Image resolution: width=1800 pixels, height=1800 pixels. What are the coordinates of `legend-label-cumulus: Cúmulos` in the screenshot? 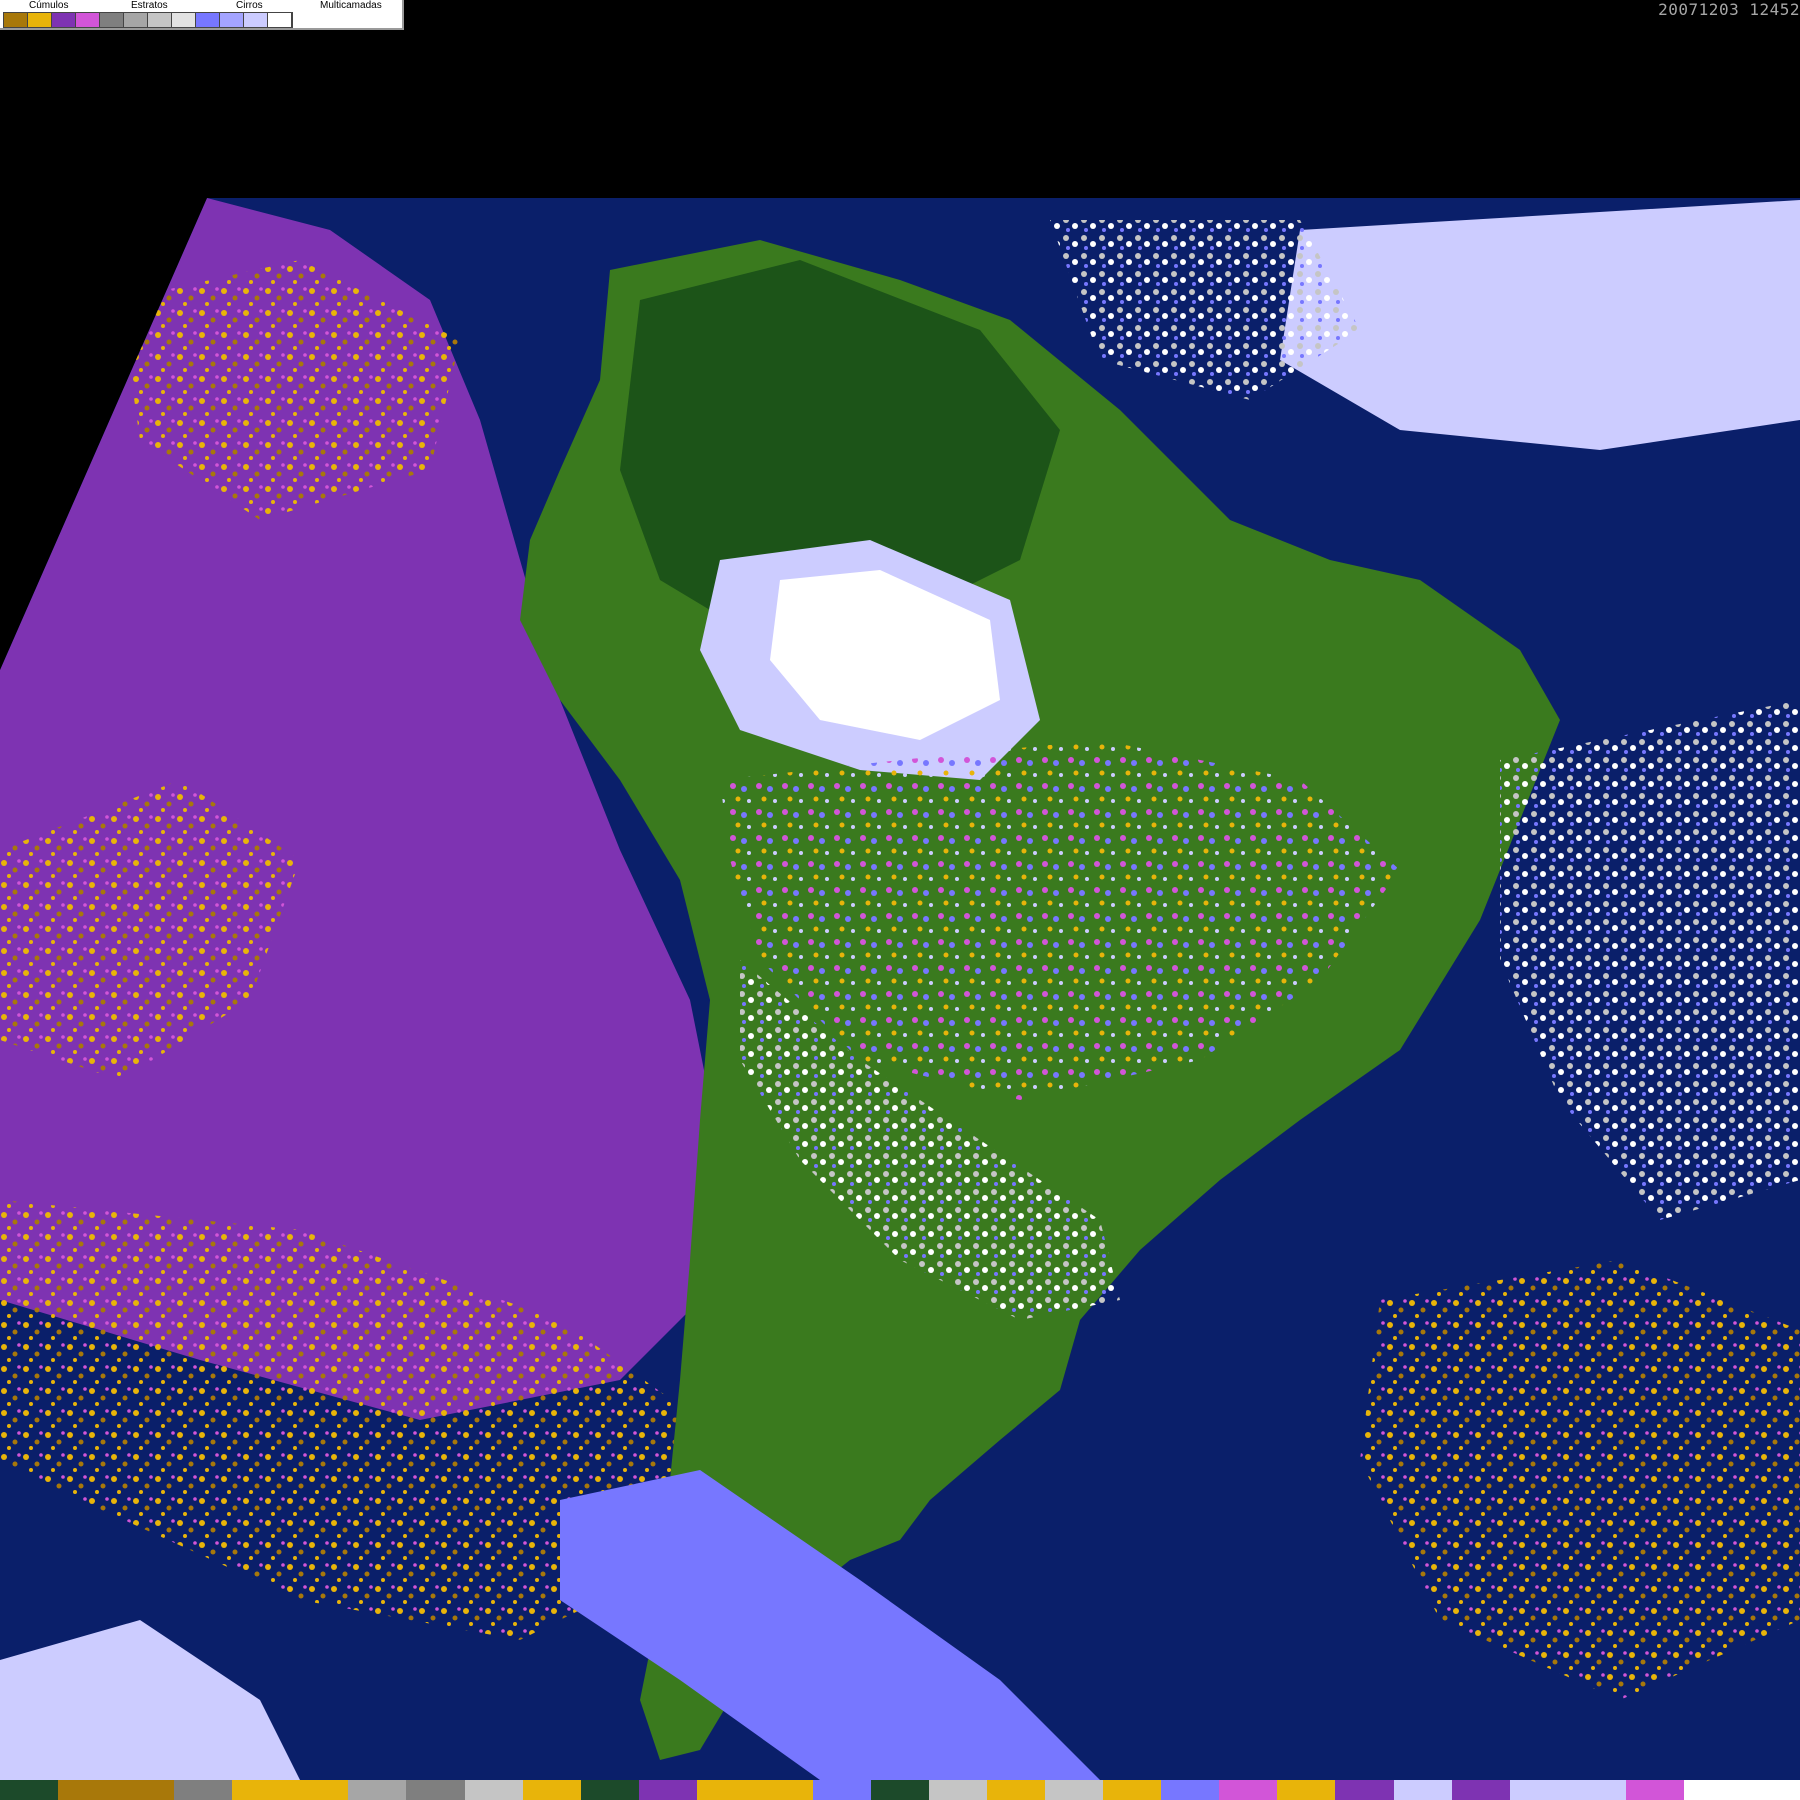 It's located at (49, 5).